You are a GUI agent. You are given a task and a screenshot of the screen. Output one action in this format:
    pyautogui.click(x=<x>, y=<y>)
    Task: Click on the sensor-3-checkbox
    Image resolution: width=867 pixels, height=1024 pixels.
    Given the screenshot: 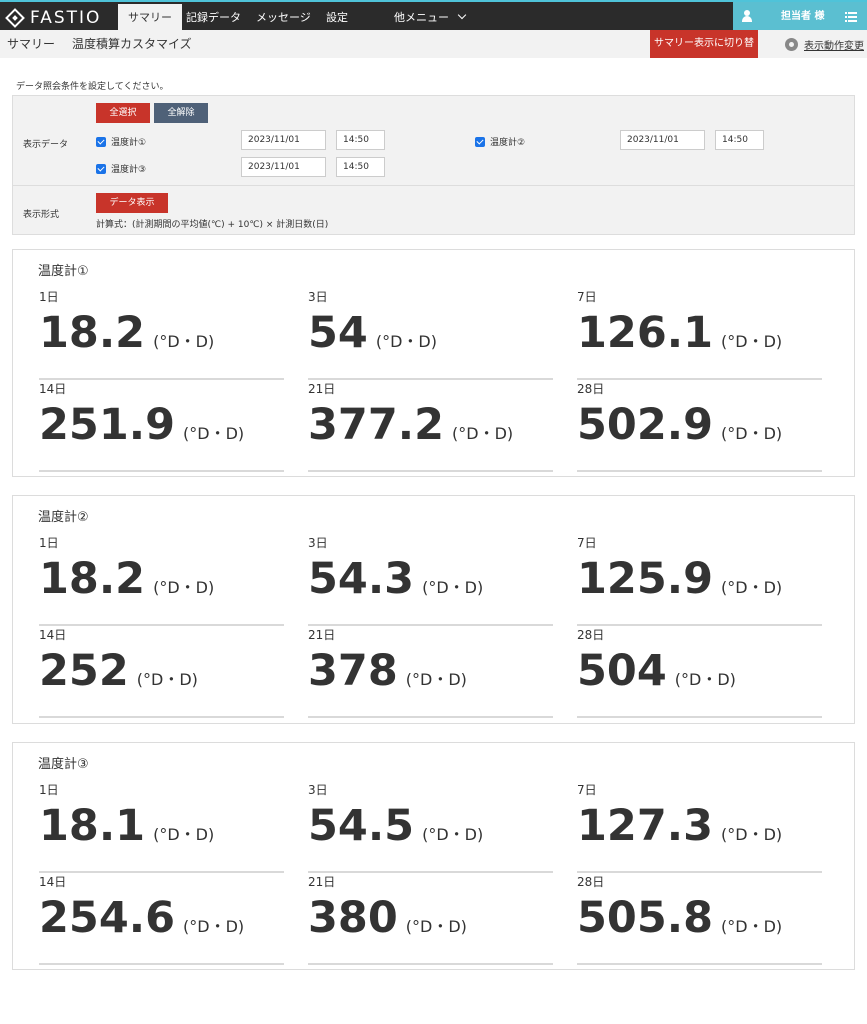 What is the action you would take?
    pyautogui.click(x=101, y=169)
    